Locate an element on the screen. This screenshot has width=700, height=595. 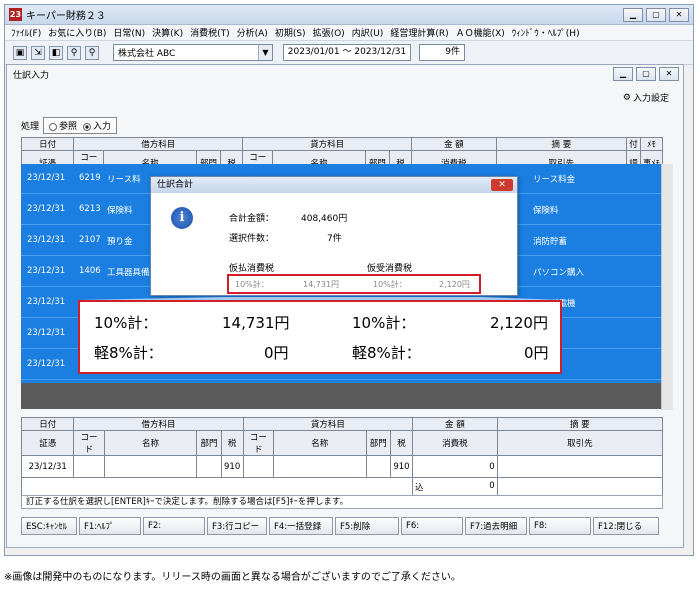
search-icon: ⚲ is located at coordinates (74, 52).